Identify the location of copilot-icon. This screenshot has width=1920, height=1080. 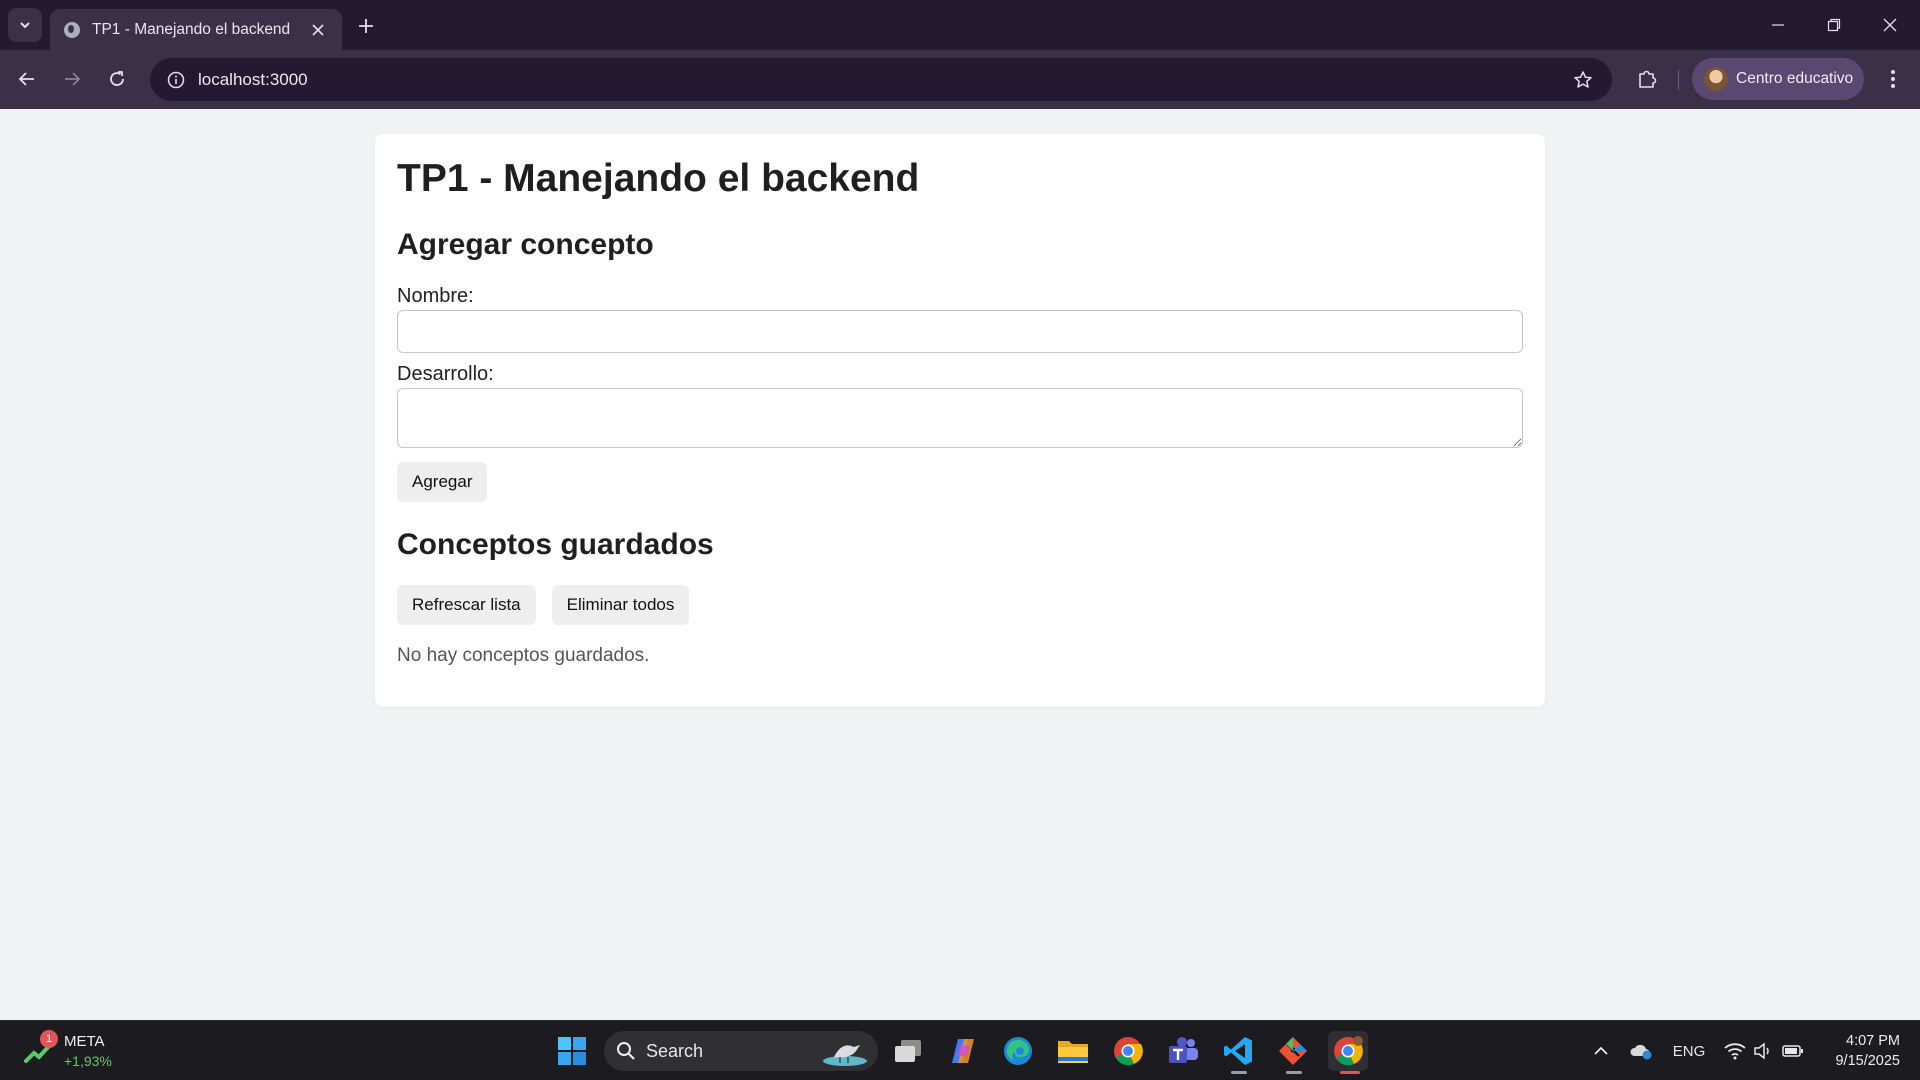
(963, 1051).